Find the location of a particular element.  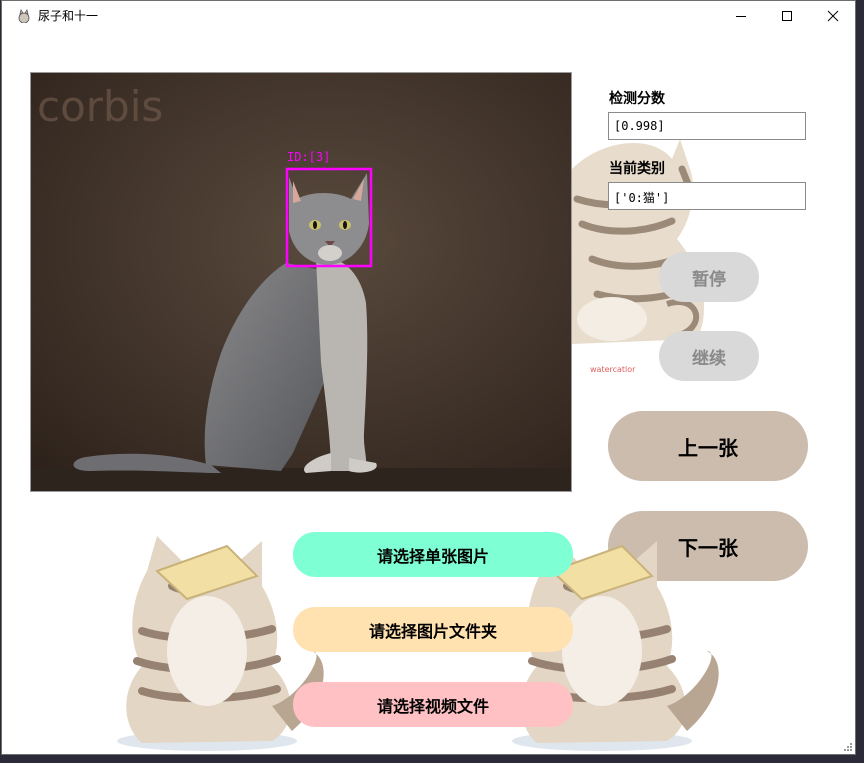

close-button is located at coordinates (833, 16).